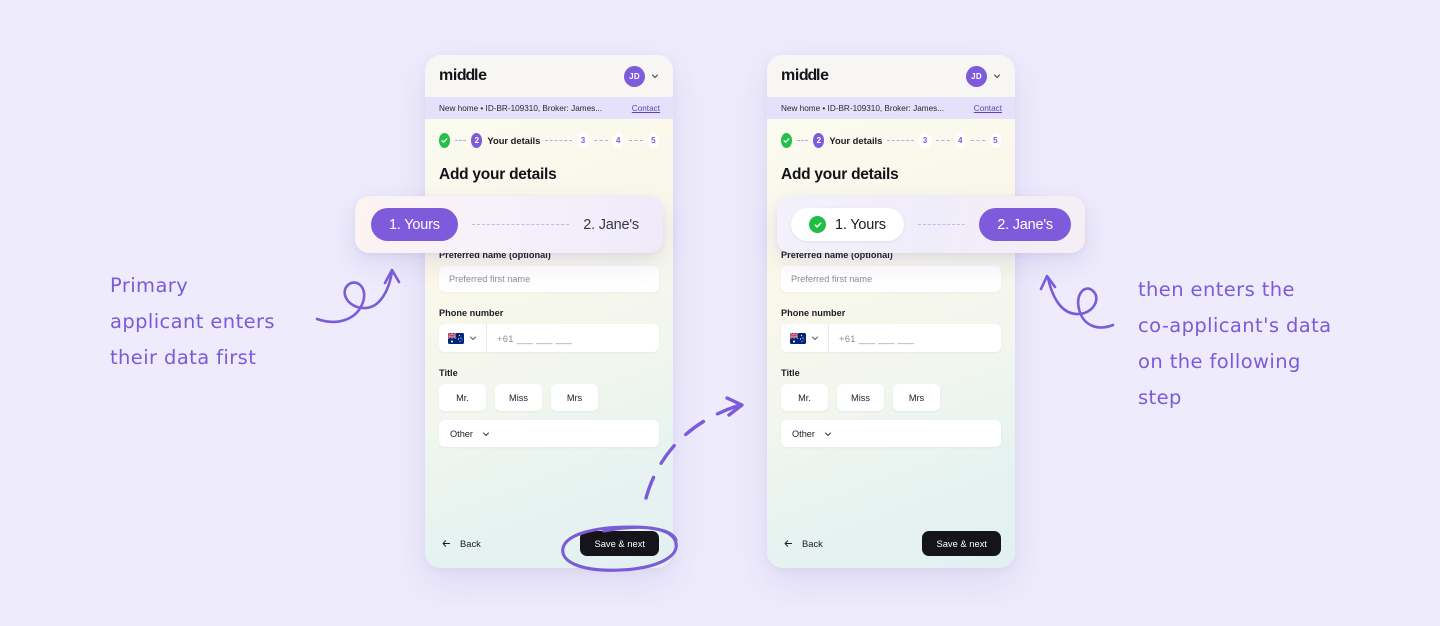  I want to click on applicant-tab-yours-label: 1. Yours, so click(860, 224).